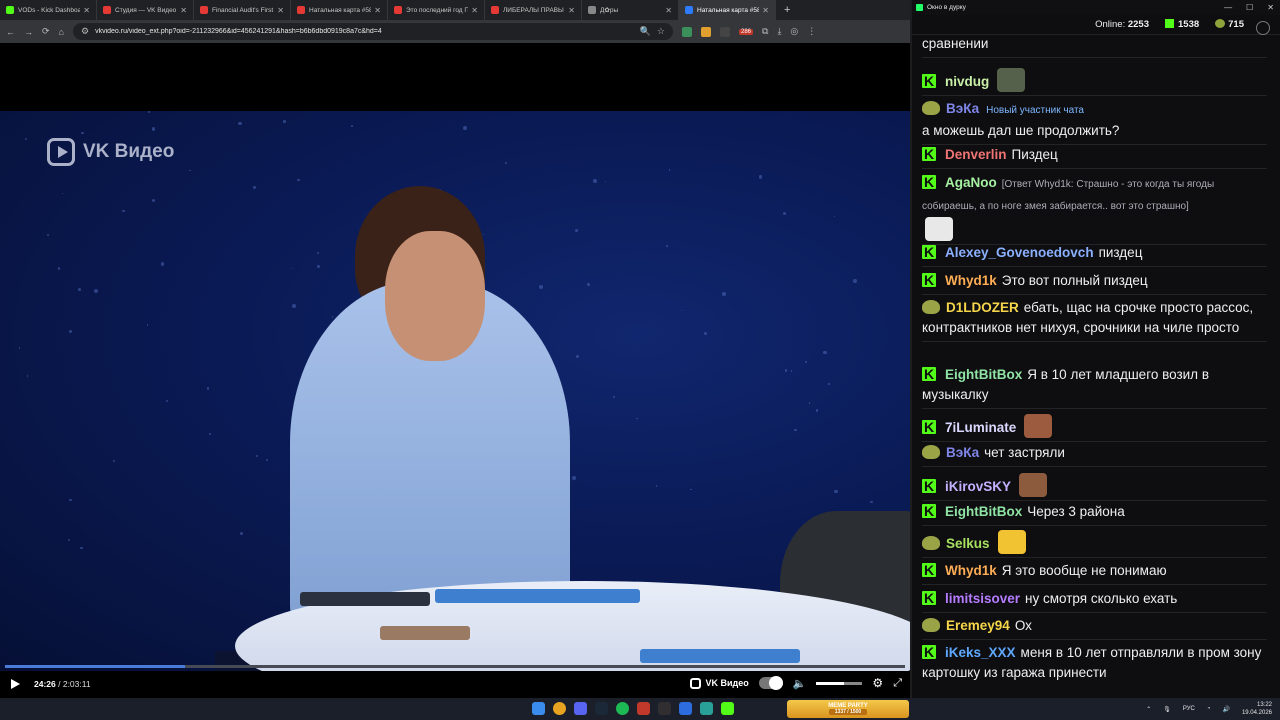 The image size is (1280, 720). What do you see at coordinates (1038, 426) in the screenshot?
I see `emote-icon` at bounding box center [1038, 426].